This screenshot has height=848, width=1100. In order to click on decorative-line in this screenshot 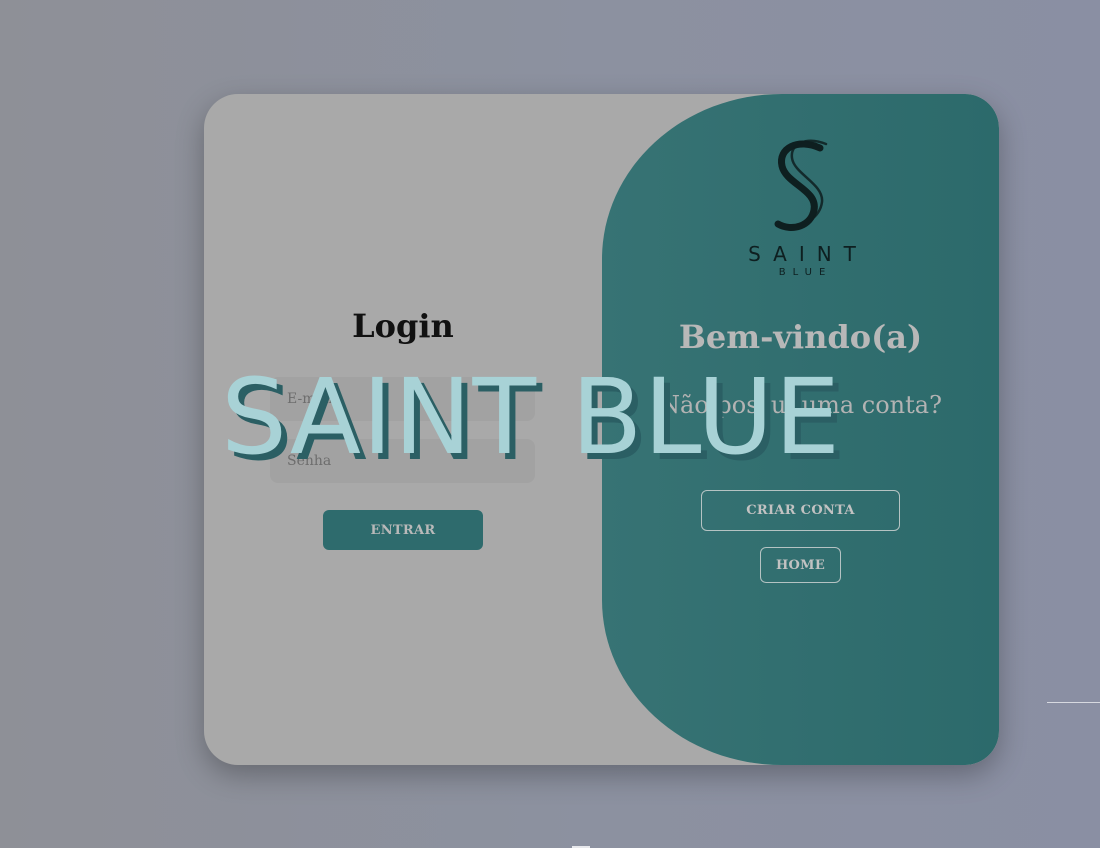, I will do `click(1073, 702)`.